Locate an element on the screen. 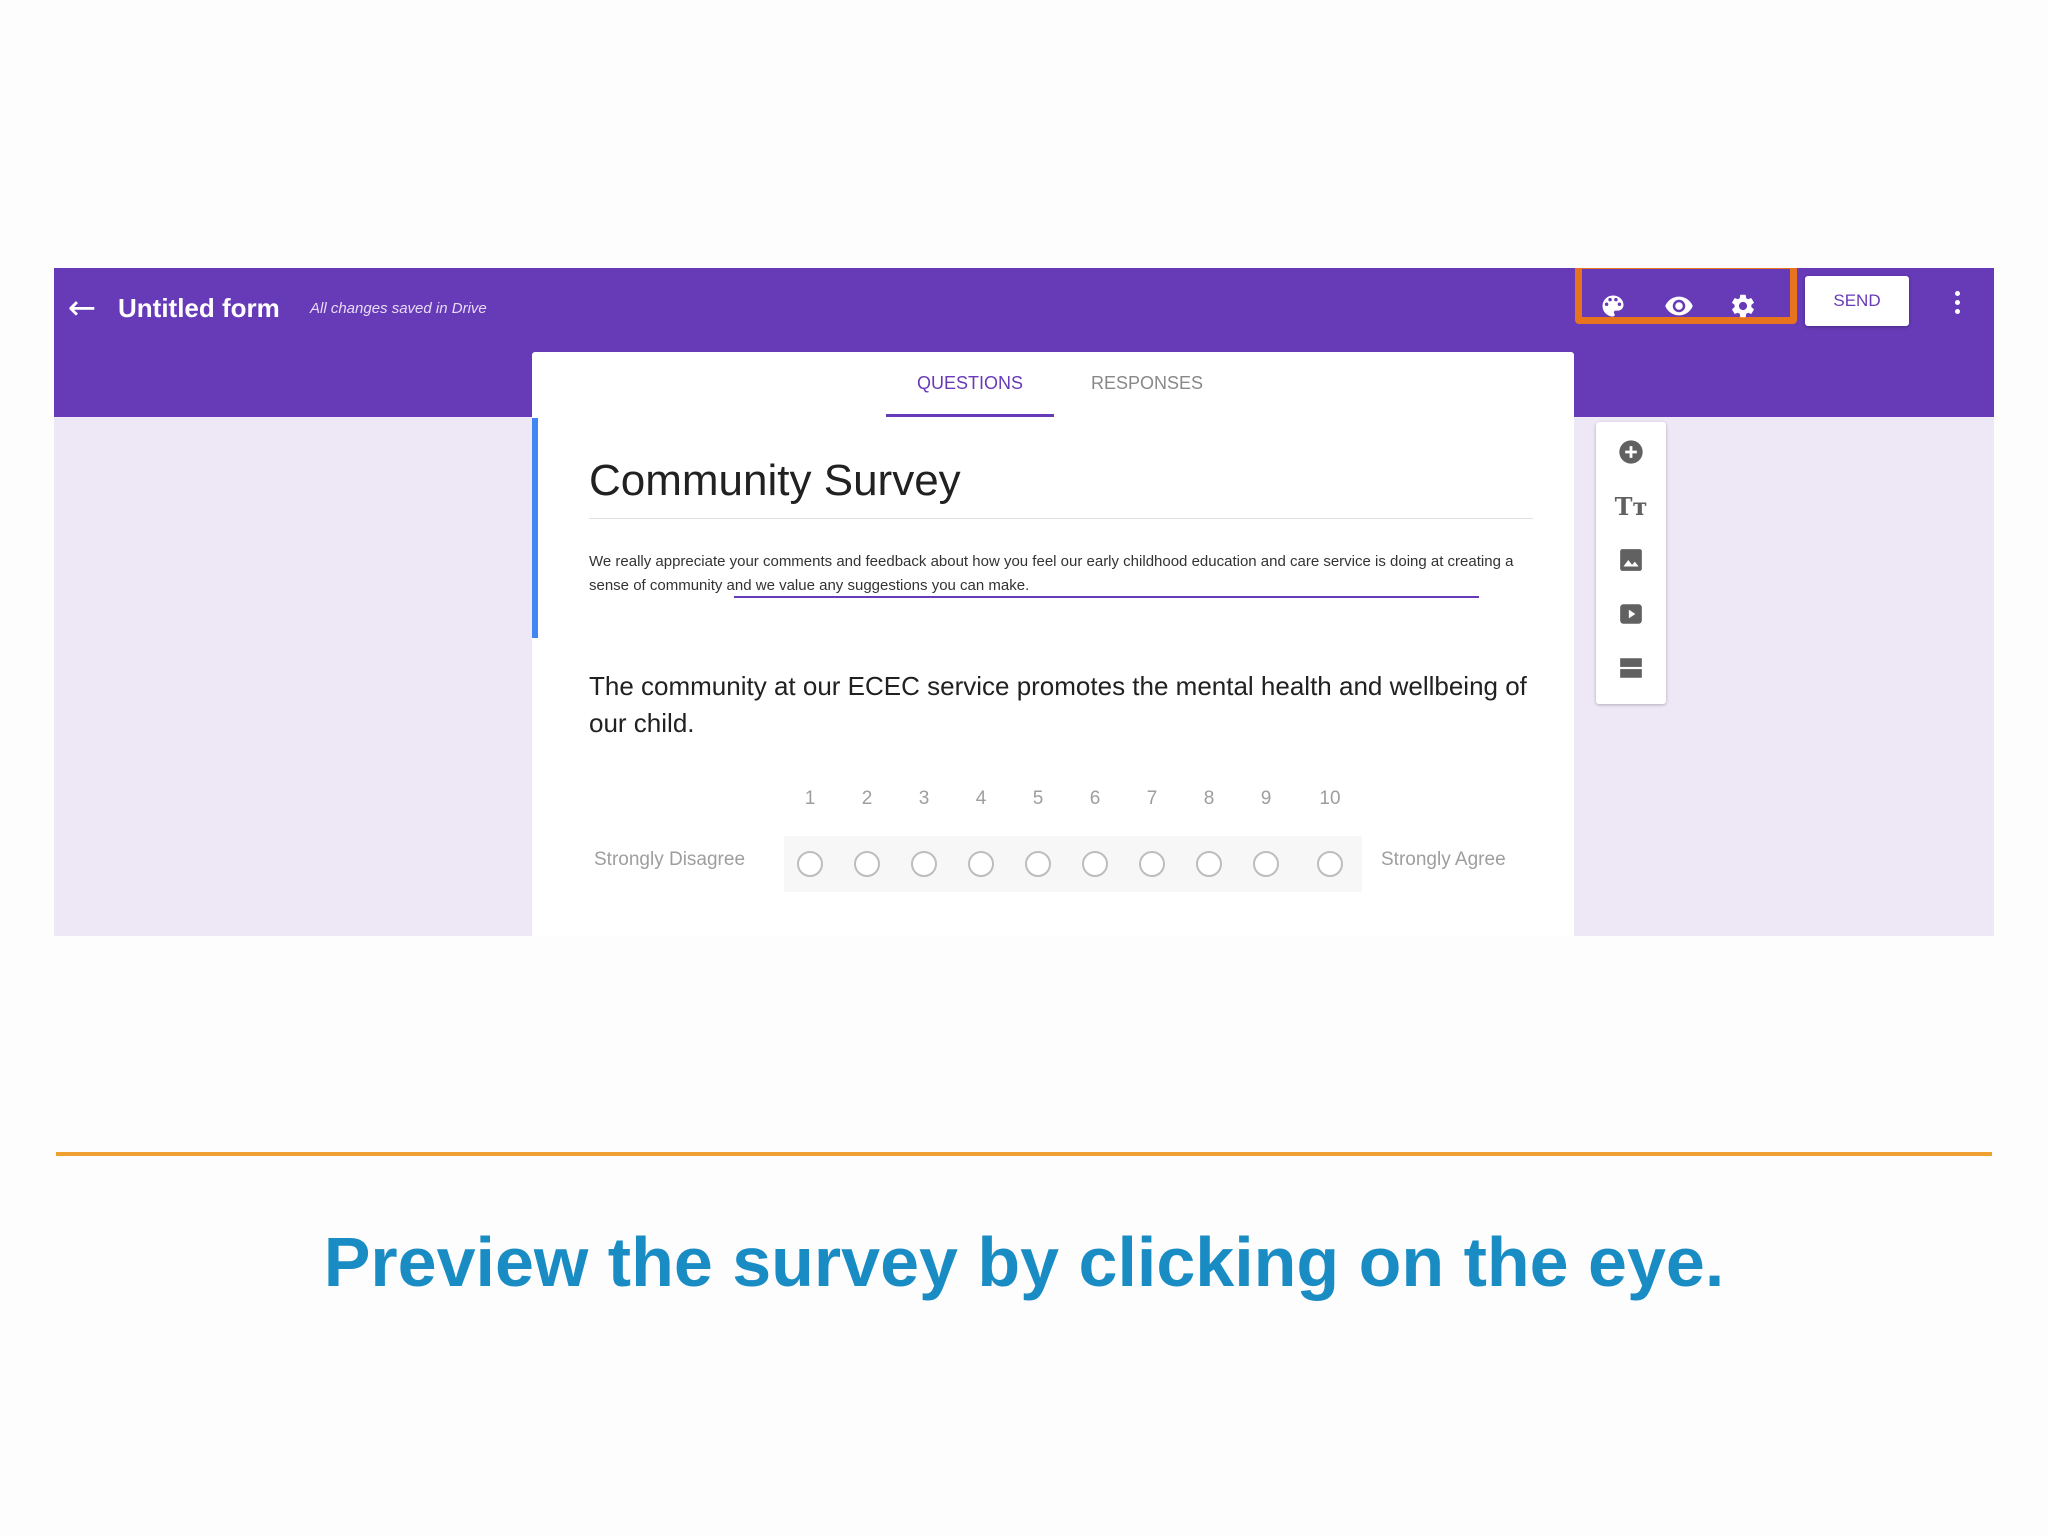  scale-number: 10 is located at coordinates (1330, 798).